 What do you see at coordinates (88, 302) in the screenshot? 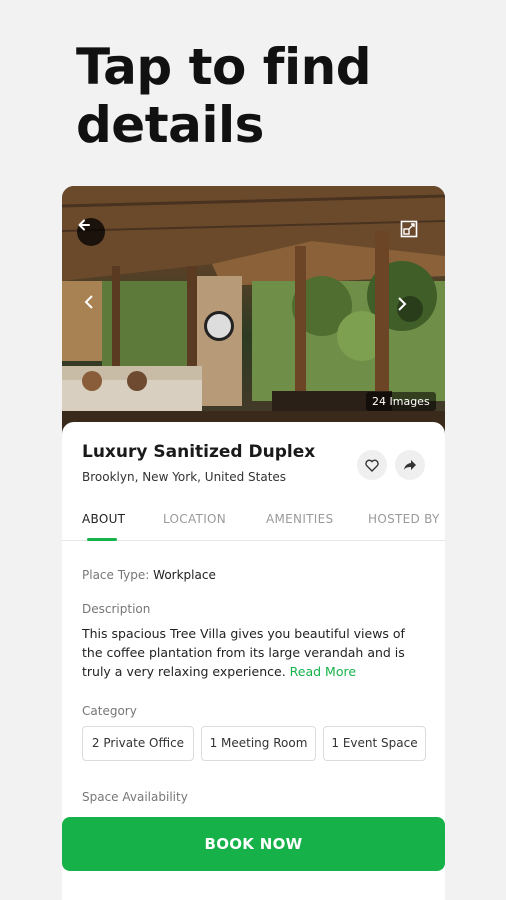
I see `chevron-left-icon` at bounding box center [88, 302].